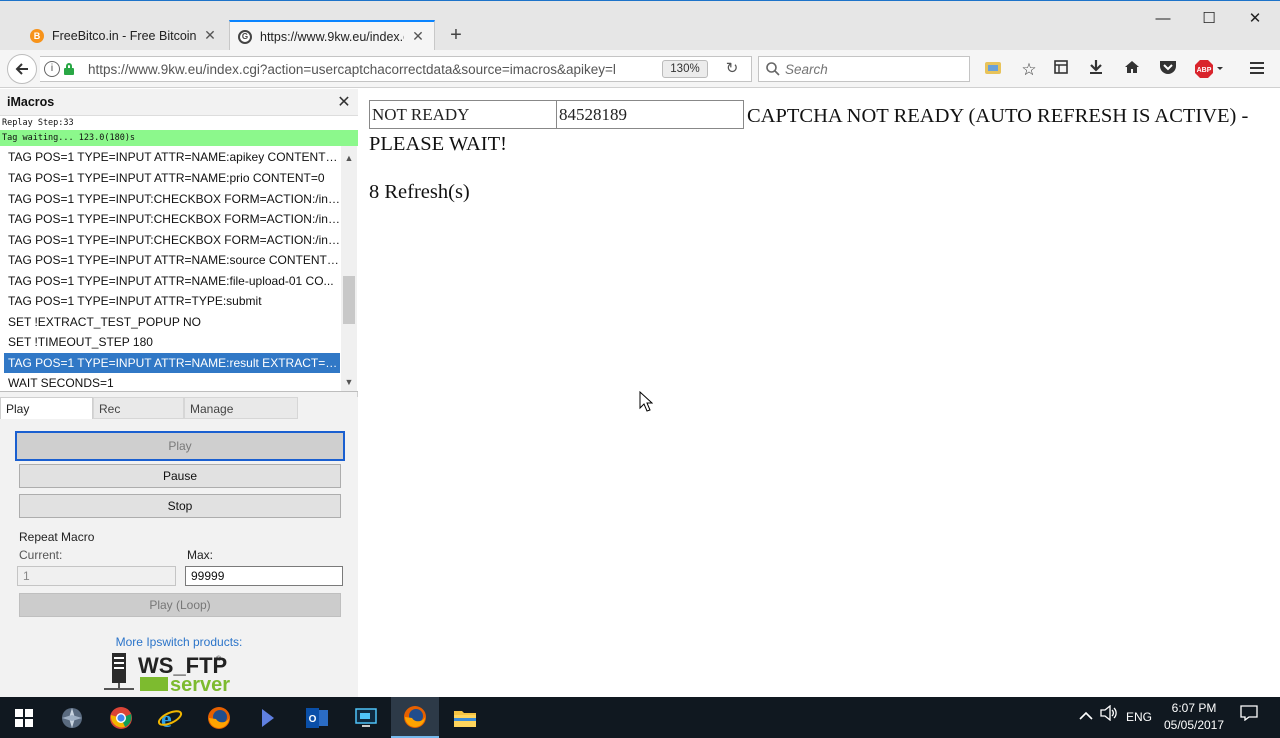 The width and height of the screenshot is (1280, 738). What do you see at coordinates (1194, 717) in the screenshot?
I see `system-clock: 6:07 PM 05/05/2017` at bounding box center [1194, 717].